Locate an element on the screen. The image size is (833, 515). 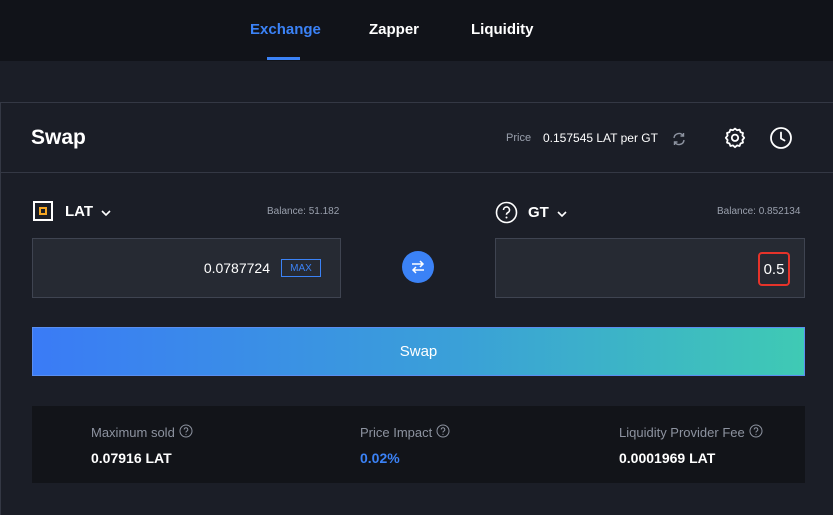
price-impact-value: 0.02% is located at coordinates (380, 458).